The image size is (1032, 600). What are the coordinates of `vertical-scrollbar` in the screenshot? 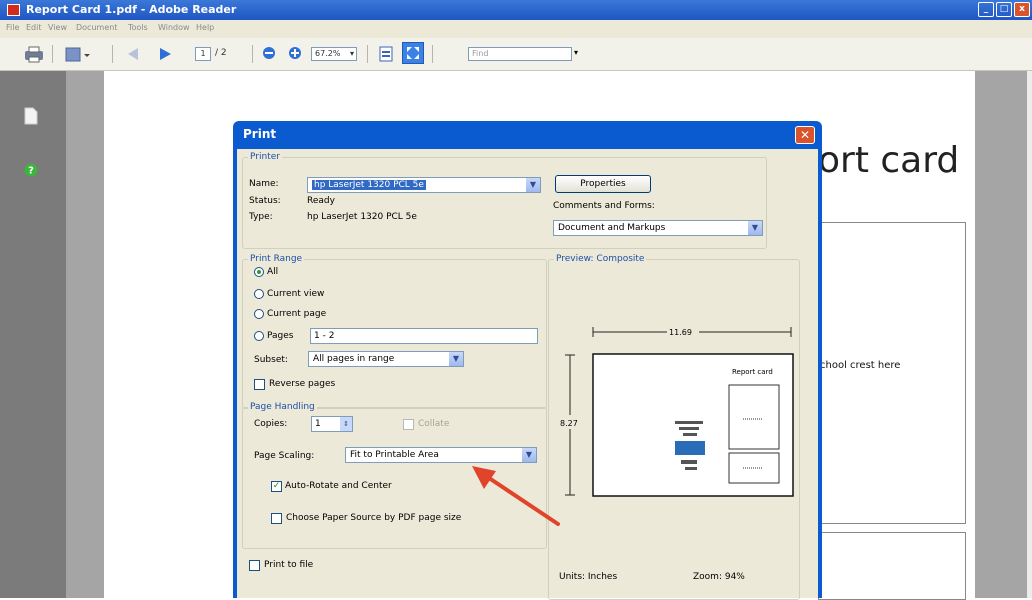 It's located at (1029, 334).